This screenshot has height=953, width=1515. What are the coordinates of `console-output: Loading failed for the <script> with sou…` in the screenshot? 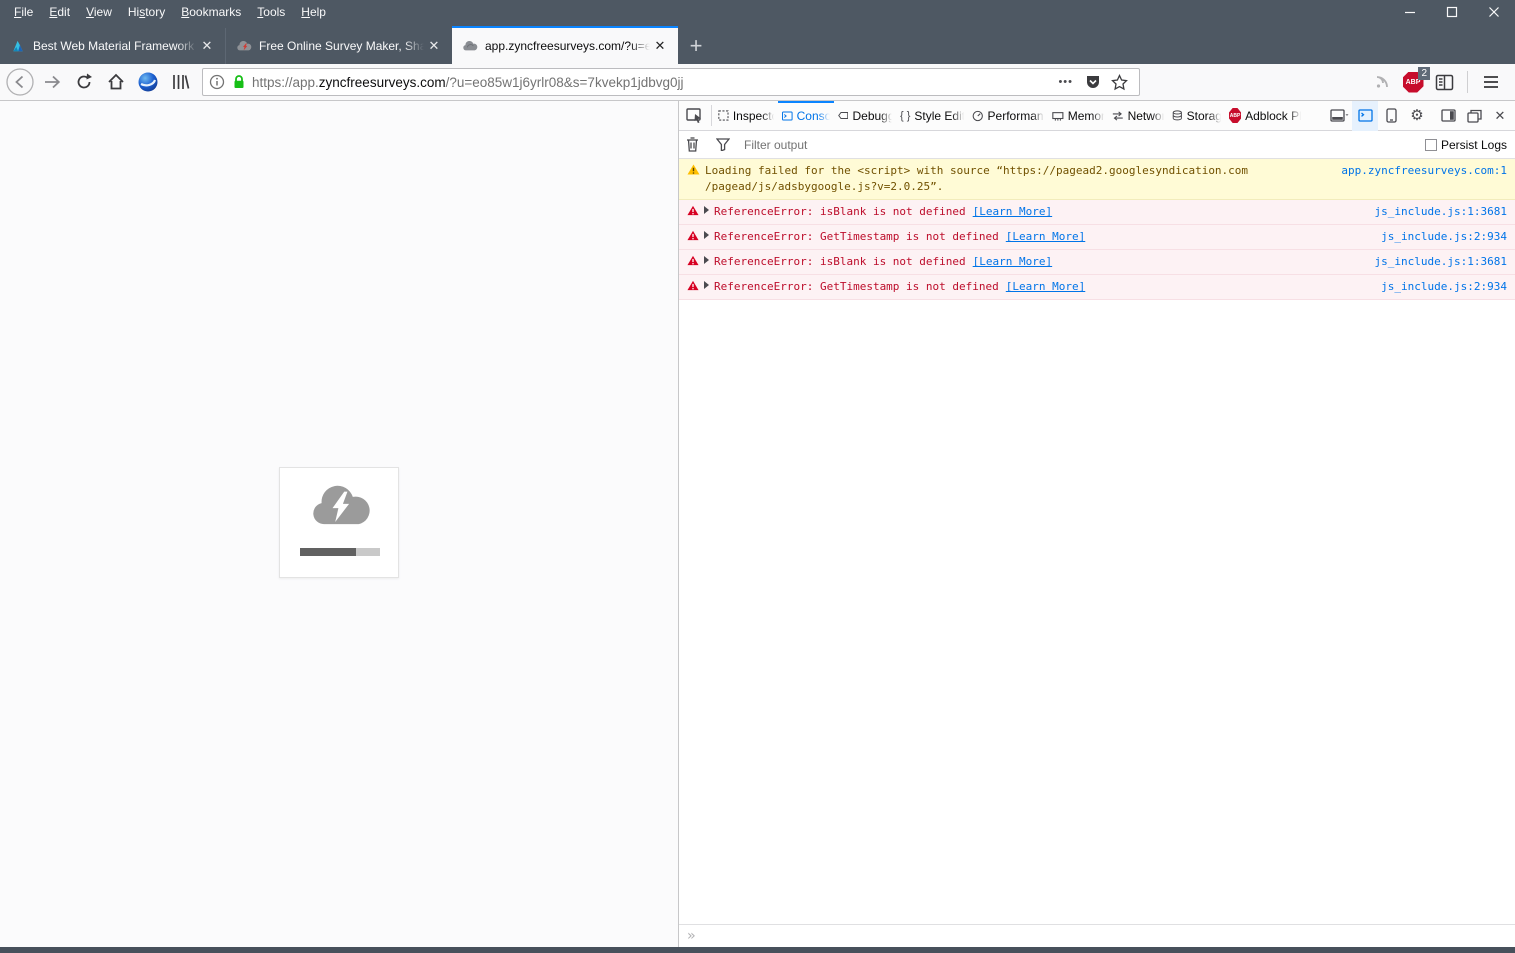 It's located at (1097, 229).